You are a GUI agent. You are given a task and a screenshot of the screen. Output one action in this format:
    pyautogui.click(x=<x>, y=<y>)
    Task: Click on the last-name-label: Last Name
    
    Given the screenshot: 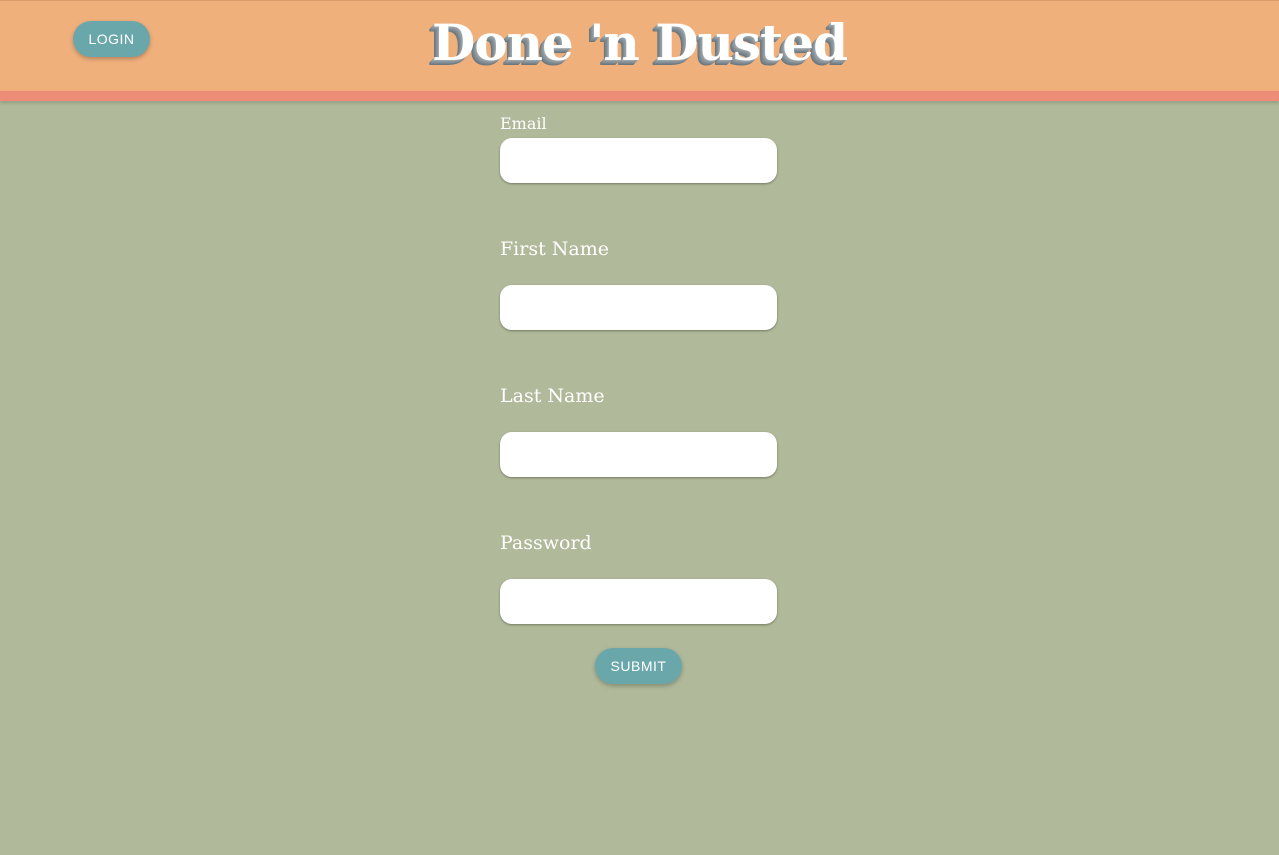 What is the action you would take?
    pyautogui.click(x=552, y=396)
    